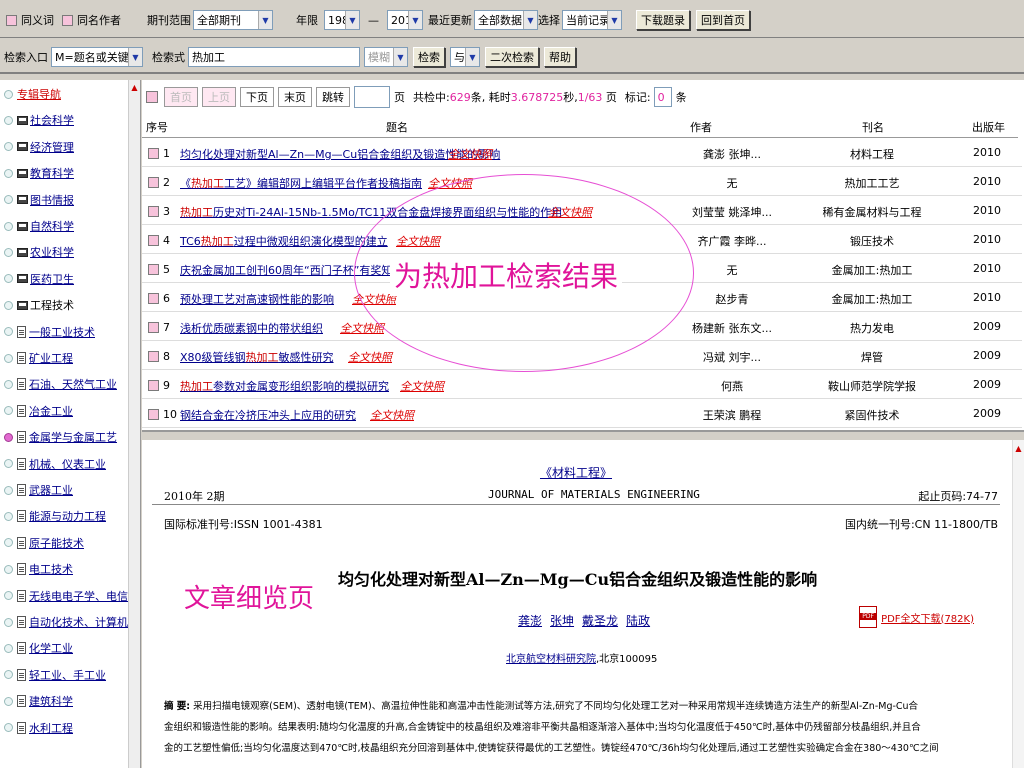  I want to click on sidebar-item: 农业科学, so click(39, 252).